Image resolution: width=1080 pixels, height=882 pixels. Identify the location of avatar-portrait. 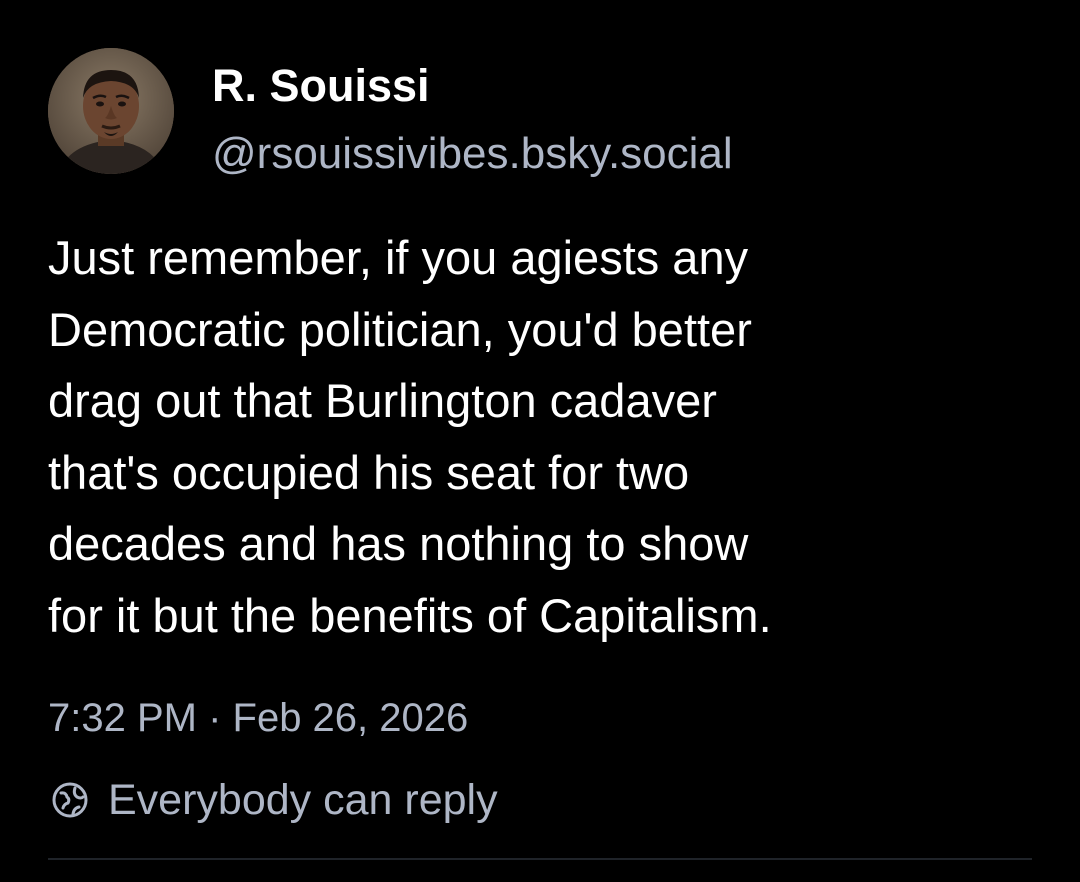
(111, 111).